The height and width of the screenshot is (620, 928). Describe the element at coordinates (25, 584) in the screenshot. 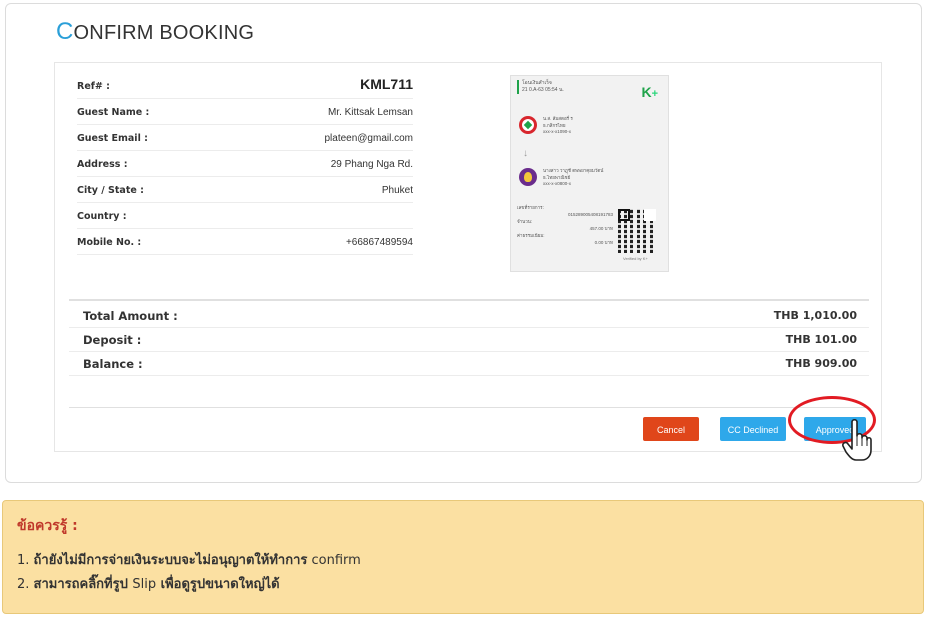

I see `notice-item-2-number: 2.` at that location.